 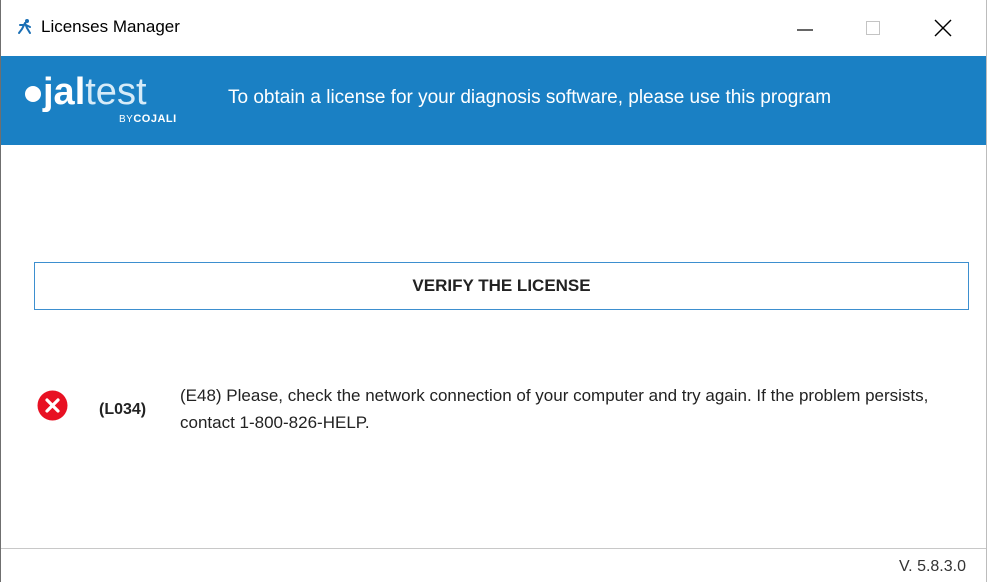 I want to click on error-code: (L034), so click(x=123, y=409).